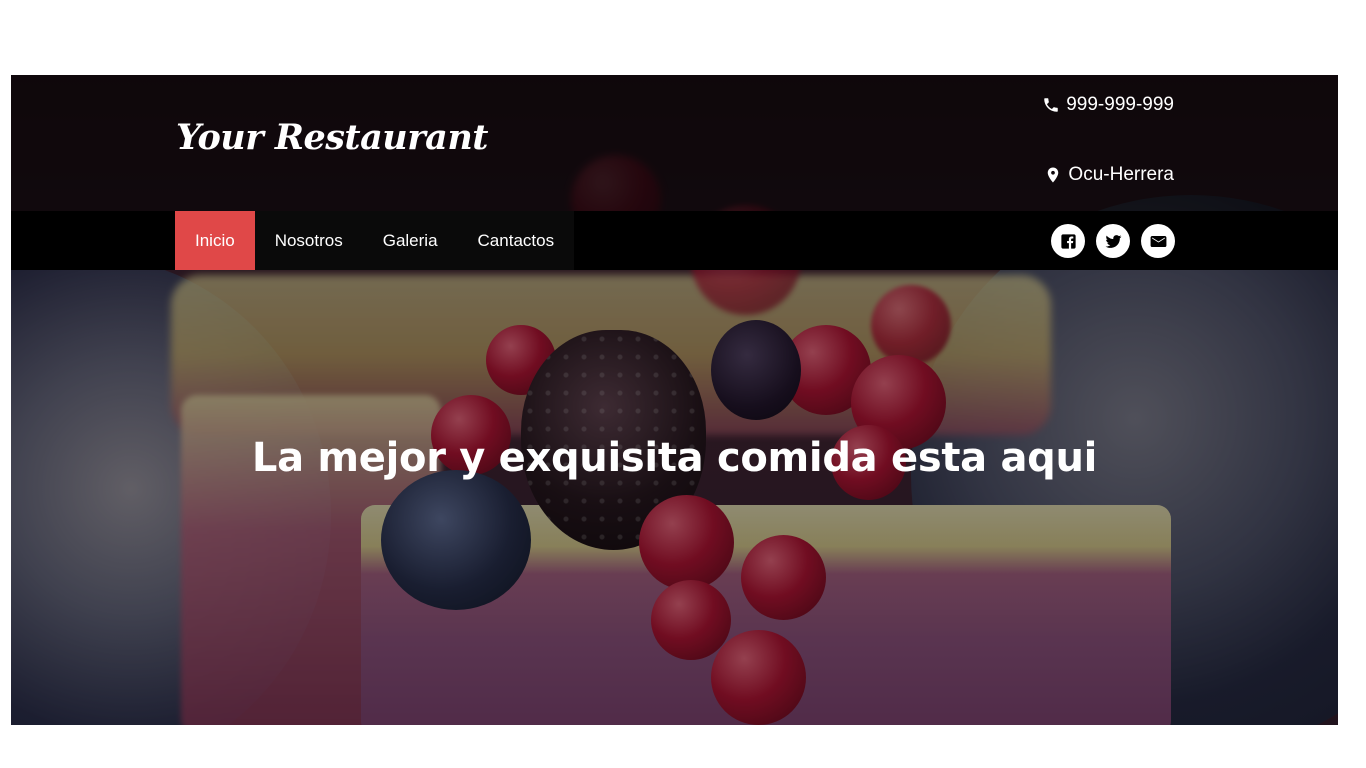 Image resolution: width=1366 pixels, height=768 pixels. I want to click on nav-item-inicio: Inicio, so click(215, 240).